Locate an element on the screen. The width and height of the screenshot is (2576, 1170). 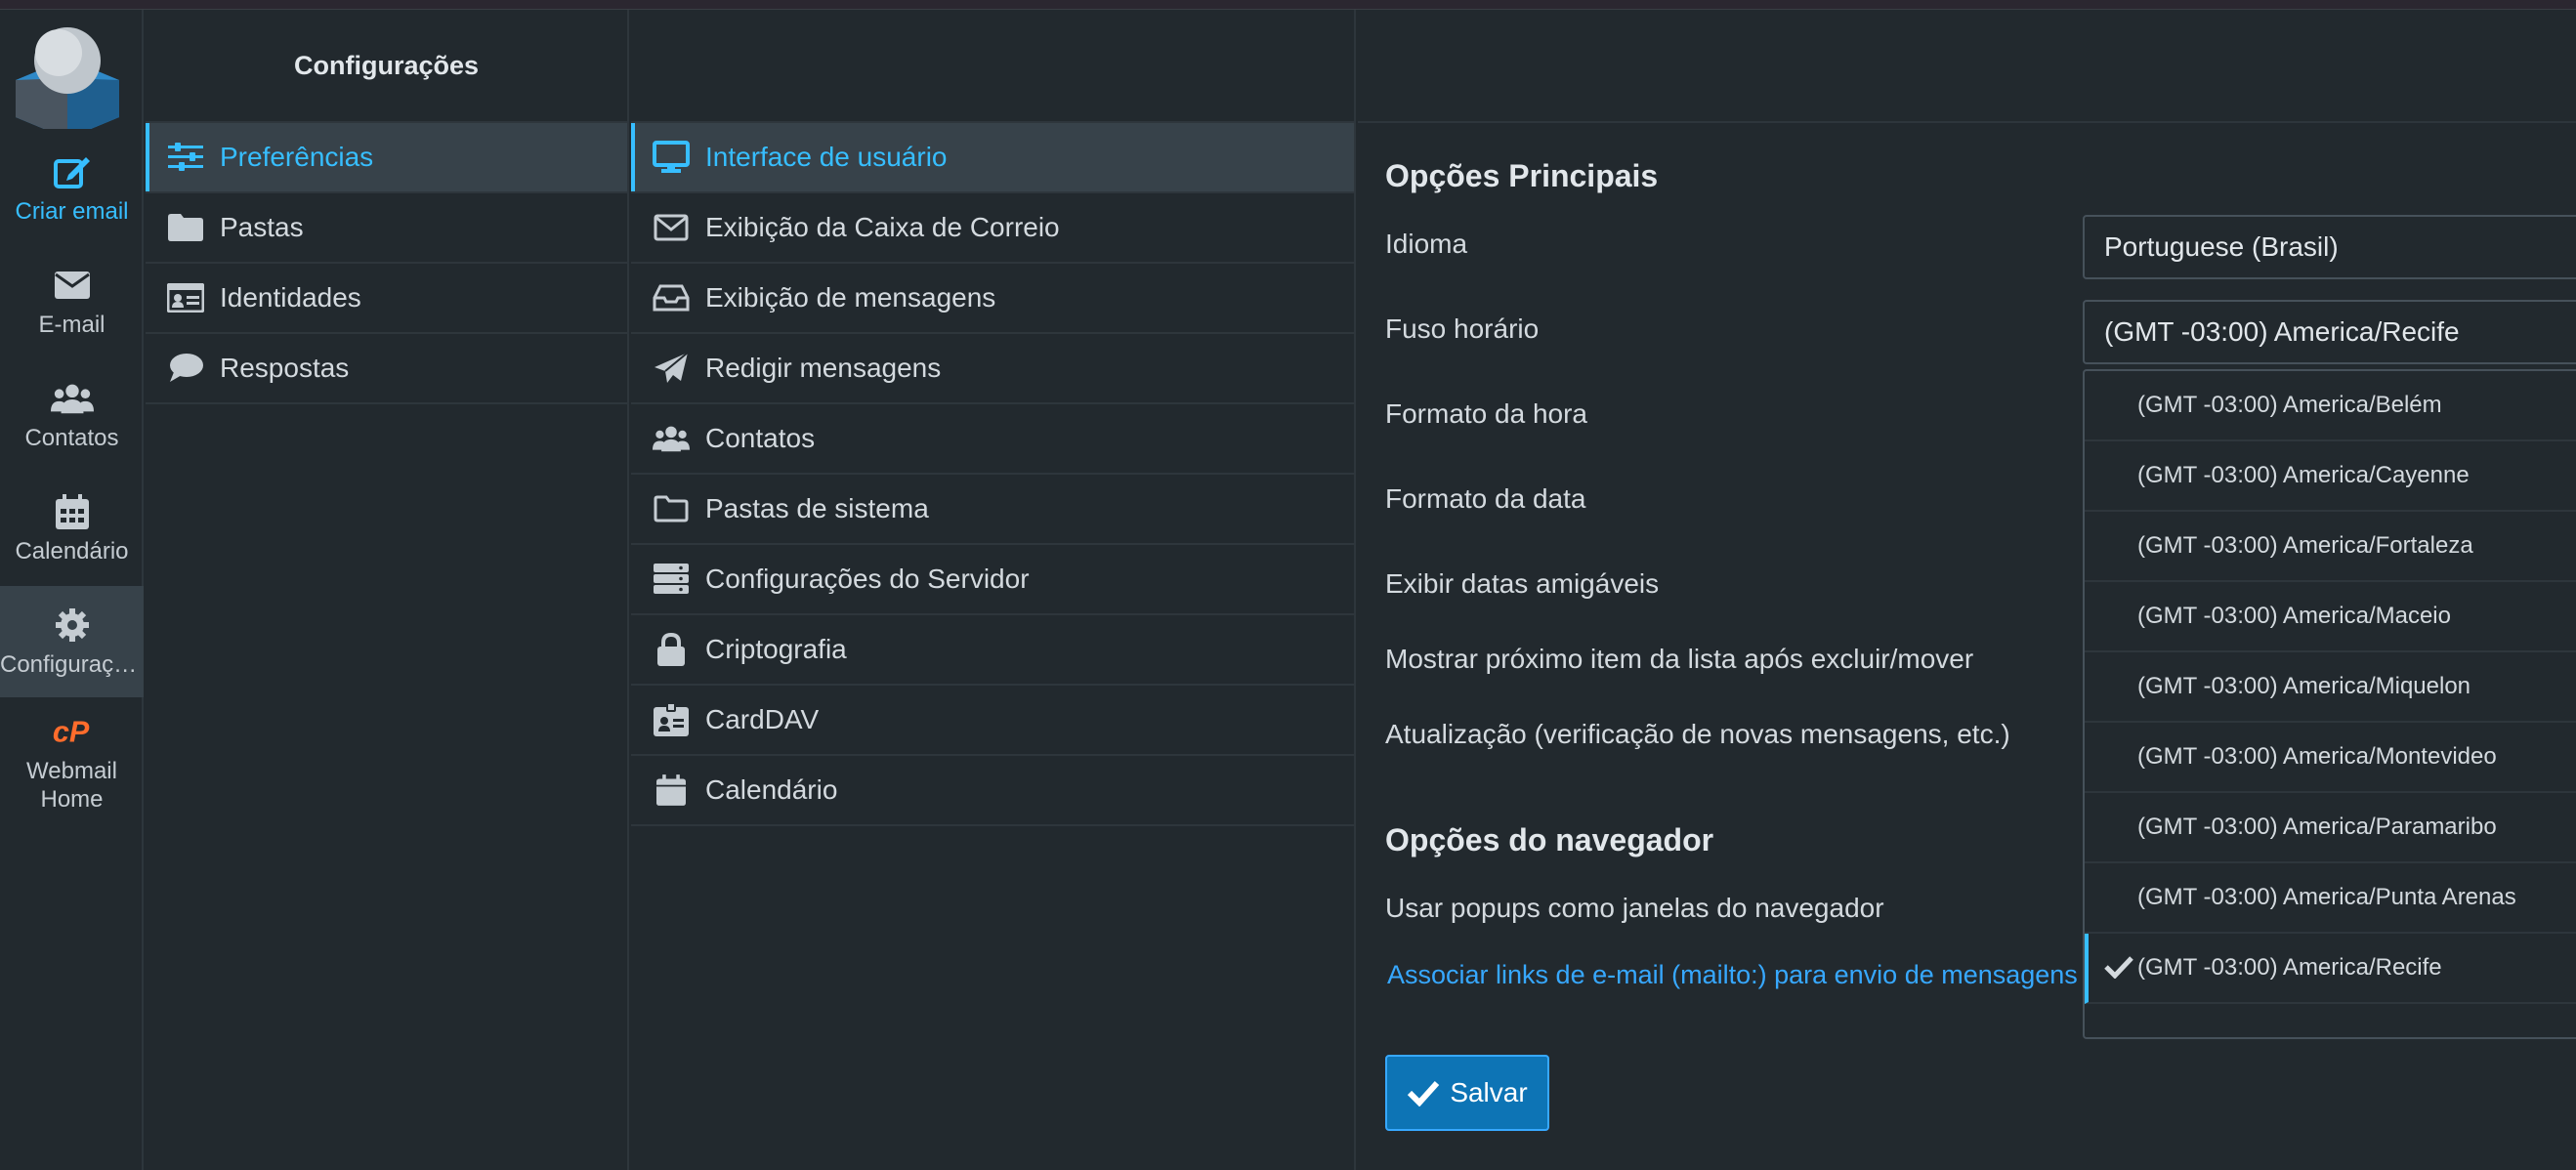
main-options-title: Opções Principais is located at coordinates (1522, 175).